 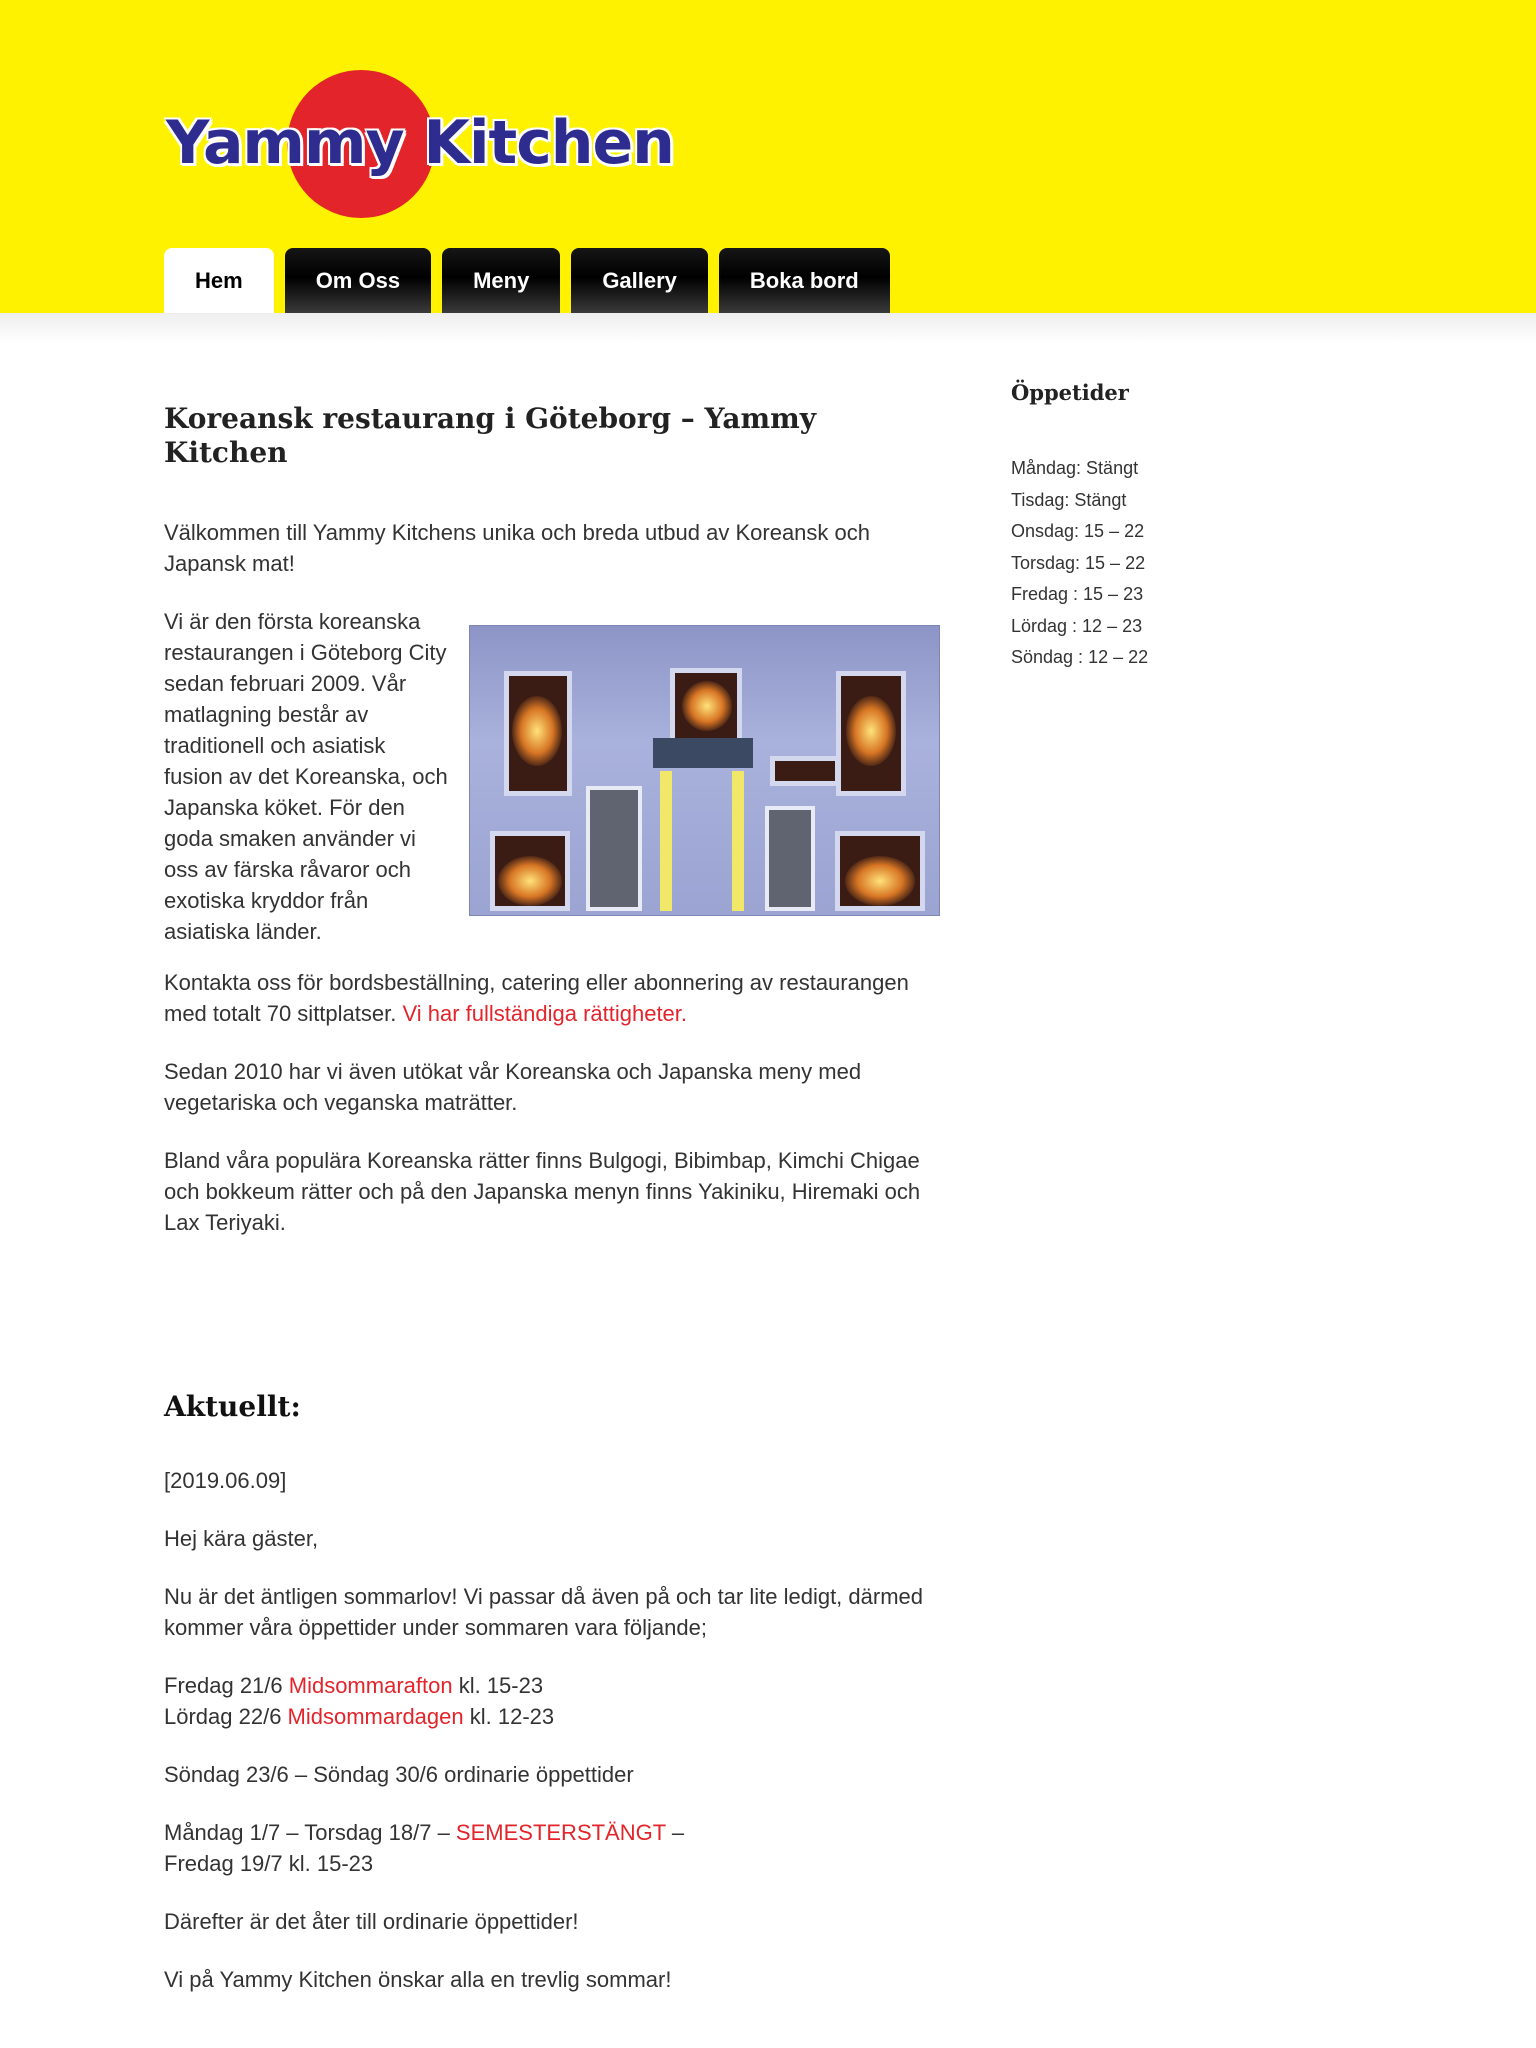 What do you see at coordinates (1069, 499) in the screenshot?
I see `hours-tuesday: Tisdag: Stängt` at bounding box center [1069, 499].